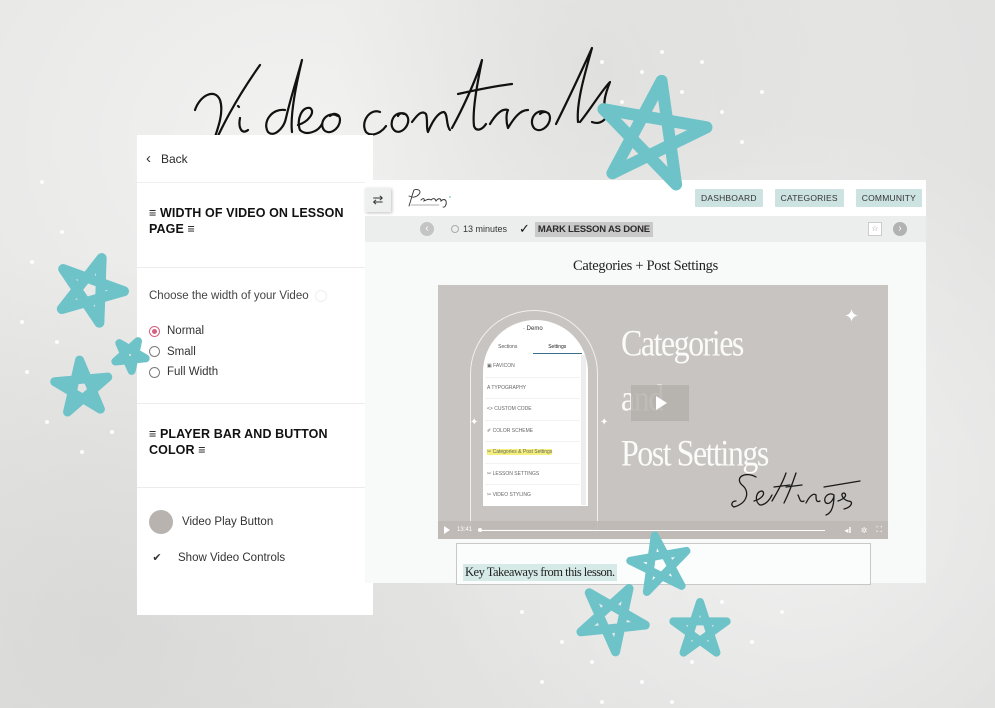 This screenshot has height=708, width=995. I want to click on back-button: ‹ Back, so click(255, 159).